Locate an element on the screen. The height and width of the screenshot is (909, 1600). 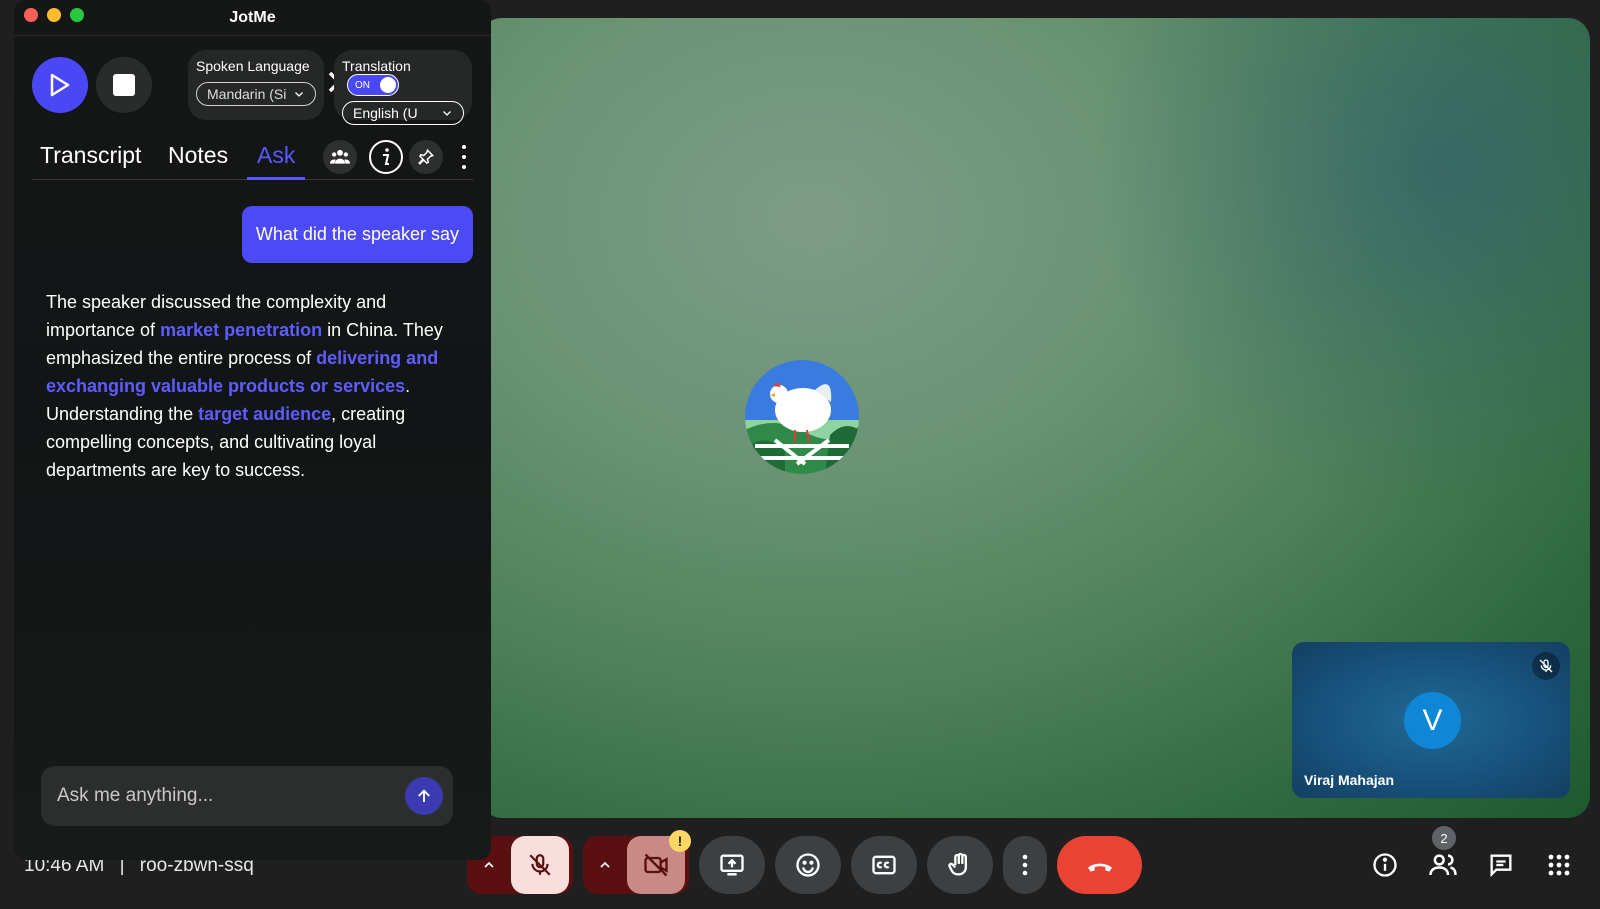
translation-language-value: English (U is located at coordinates (385, 113).